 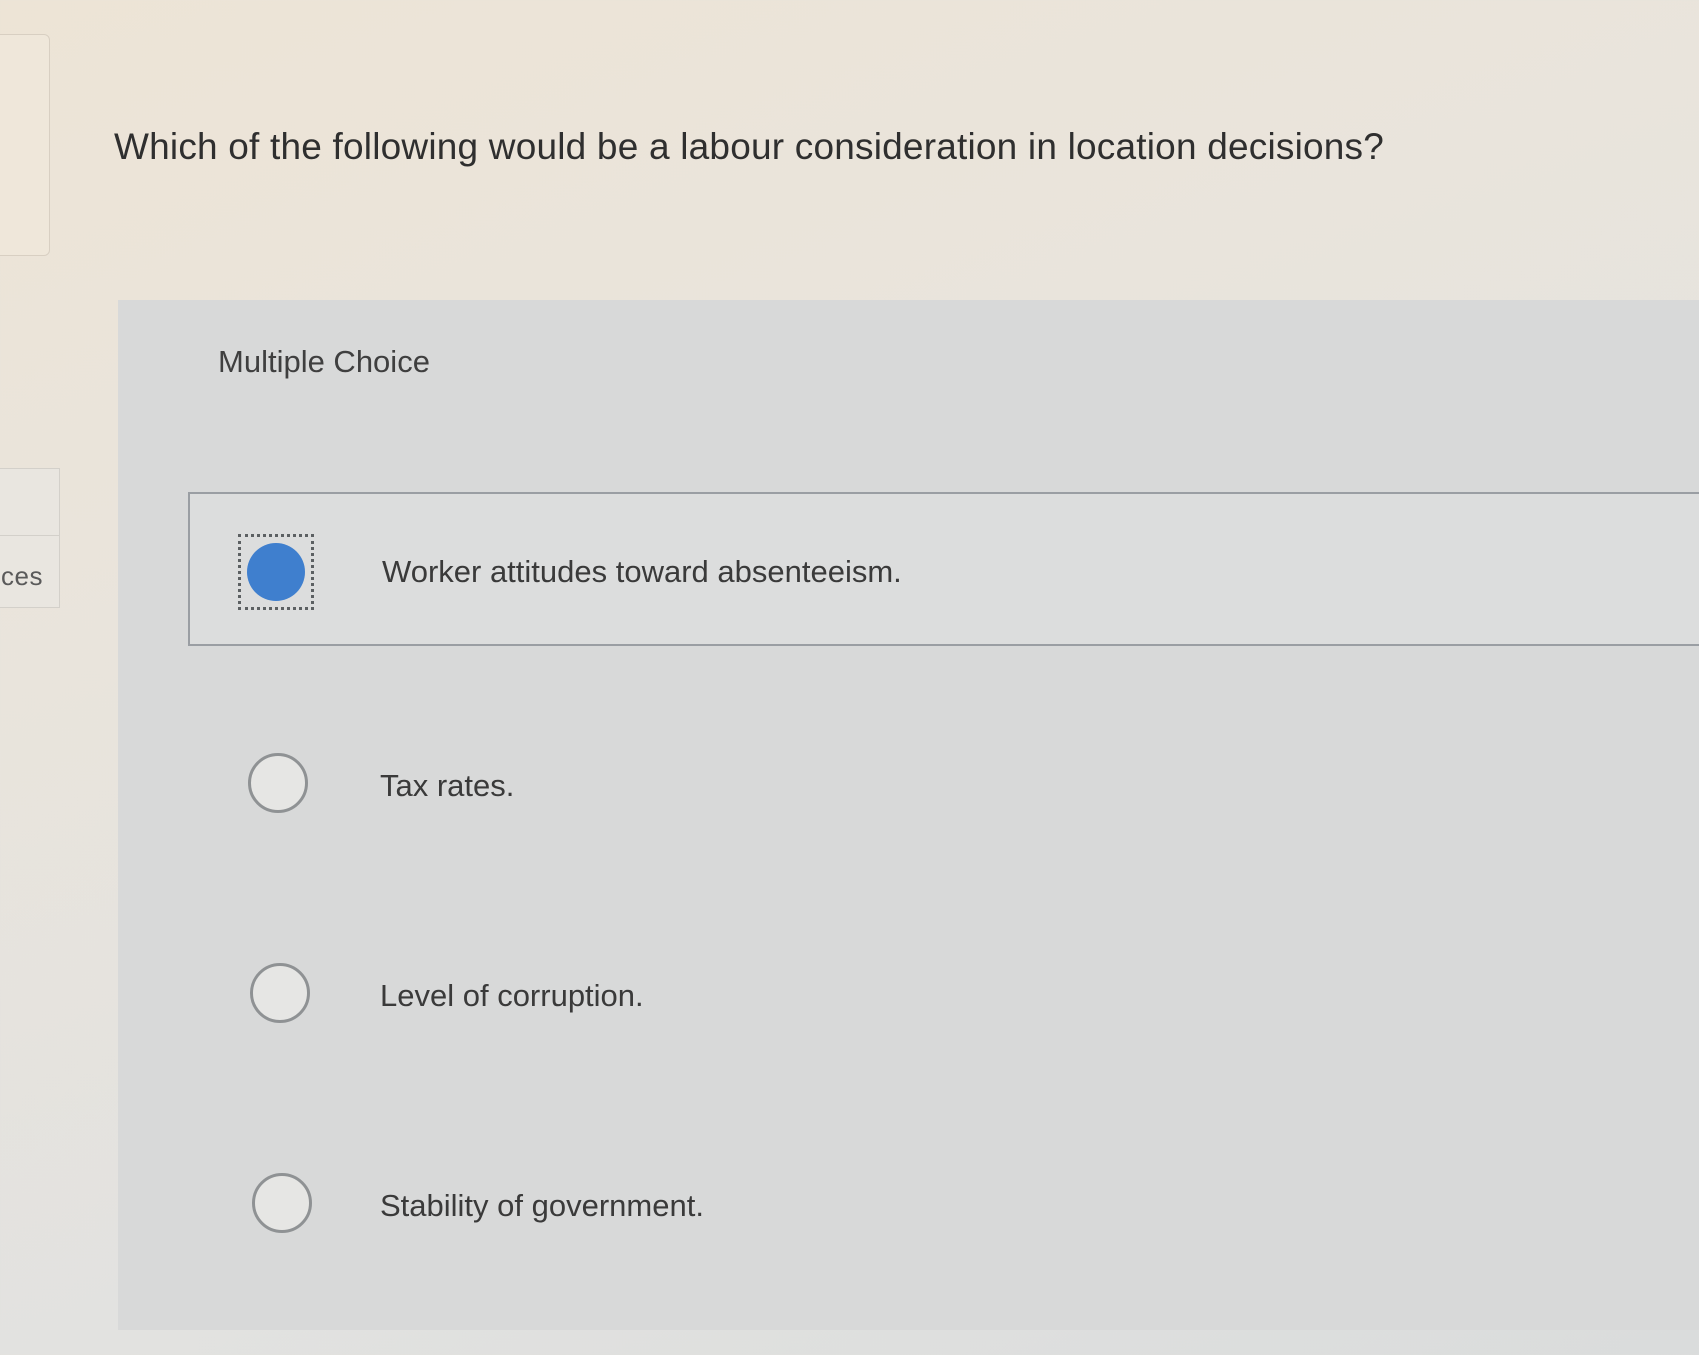 What do you see at coordinates (642, 571) in the screenshot?
I see `answer-option-1-text: Worker attitudes toward absenteeism.` at bounding box center [642, 571].